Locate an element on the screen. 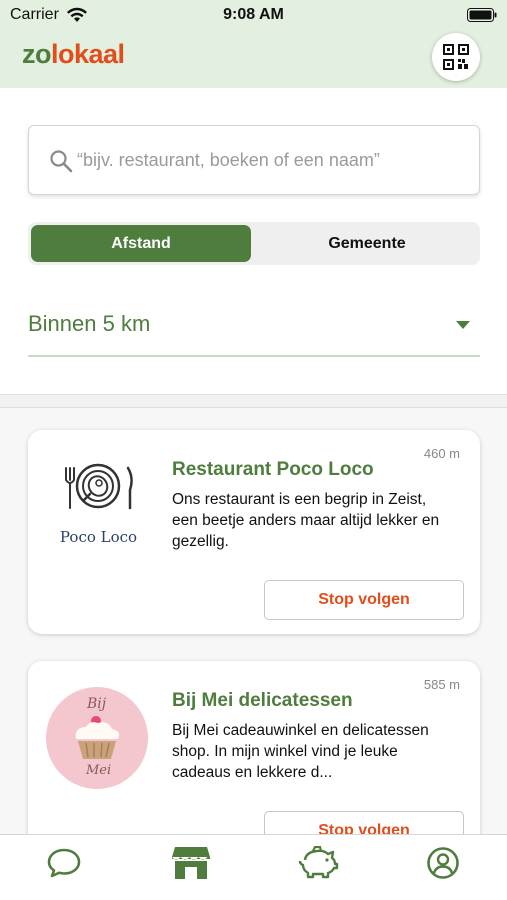 The height and width of the screenshot is (900, 507). unfollow-button: Stop volgen is located at coordinates (364, 600).